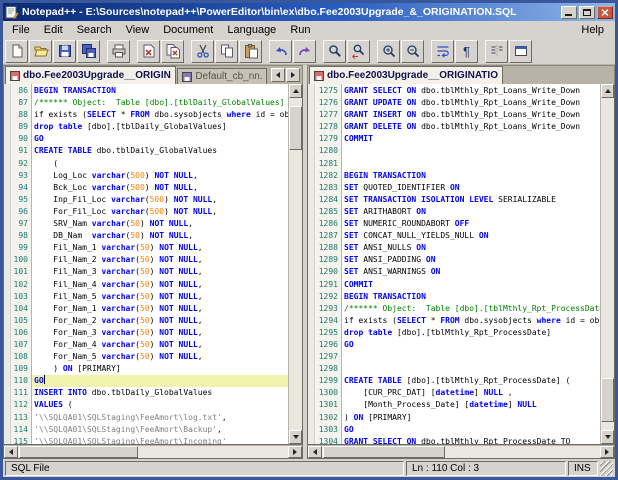 The width and height of the screenshot is (618, 480). What do you see at coordinates (327, 200) in the screenshot?
I see `line-number: 1284` at bounding box center [327, 200].